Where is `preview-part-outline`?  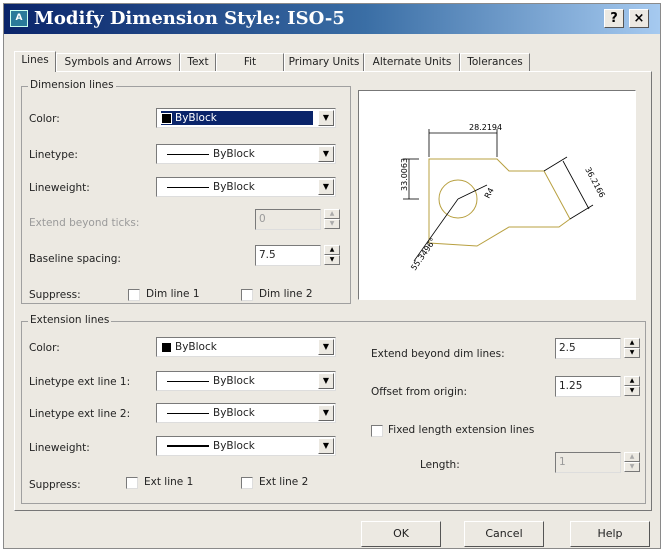
preview-part-outline is located at coordinates (499, 202).